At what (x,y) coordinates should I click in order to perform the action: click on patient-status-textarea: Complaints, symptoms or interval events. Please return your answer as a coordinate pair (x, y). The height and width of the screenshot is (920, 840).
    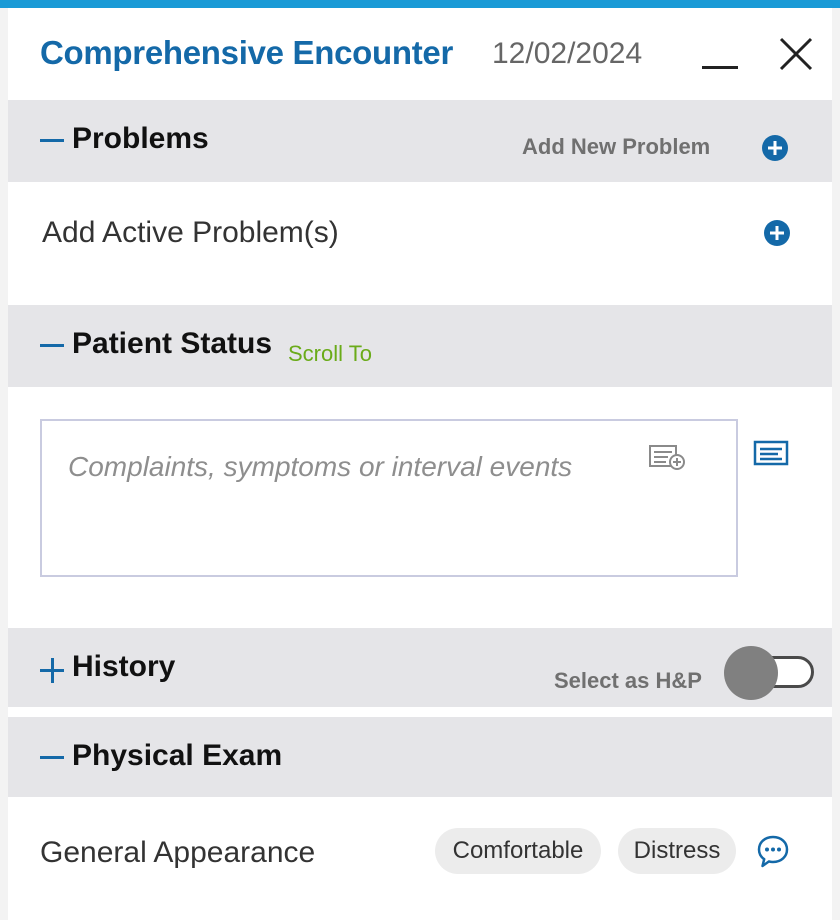
    Looking at the image, I should click on (389, 498).